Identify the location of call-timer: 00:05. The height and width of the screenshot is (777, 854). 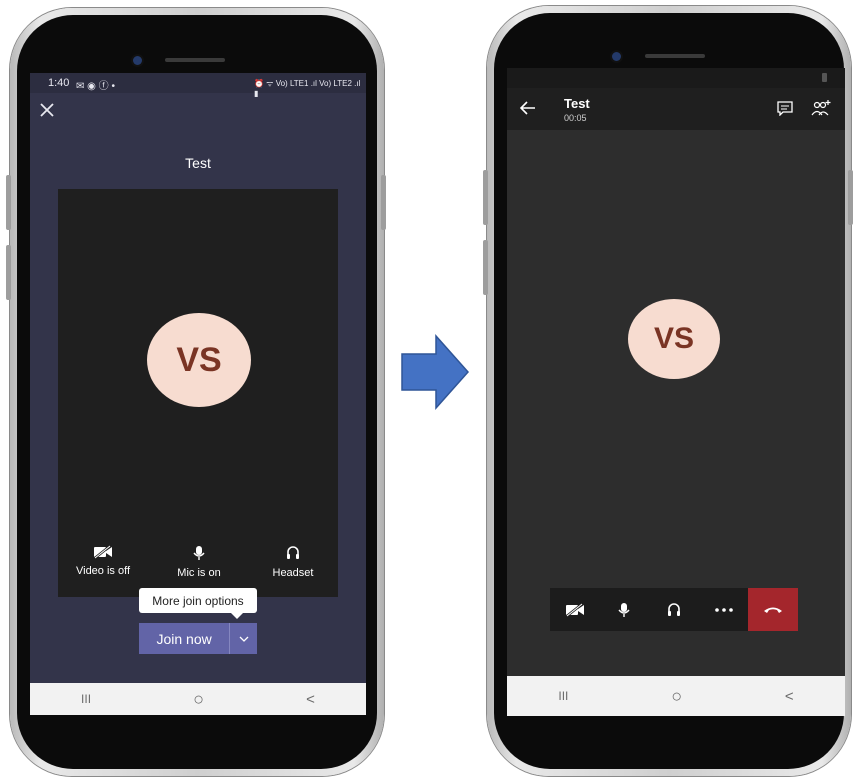
(575, 118).